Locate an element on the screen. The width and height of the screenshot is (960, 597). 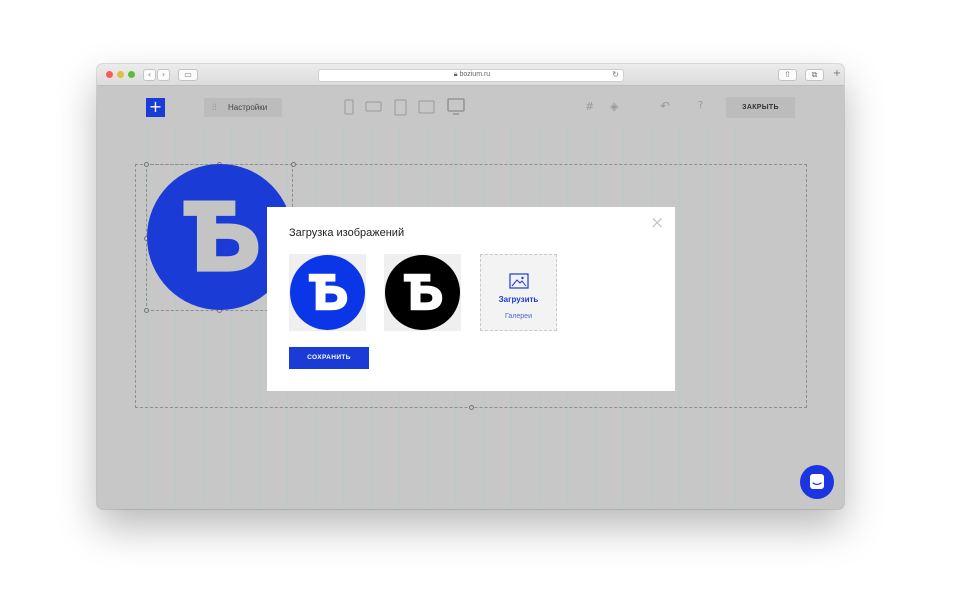
settings-label: Настройки is located at coordinates (248, 107).